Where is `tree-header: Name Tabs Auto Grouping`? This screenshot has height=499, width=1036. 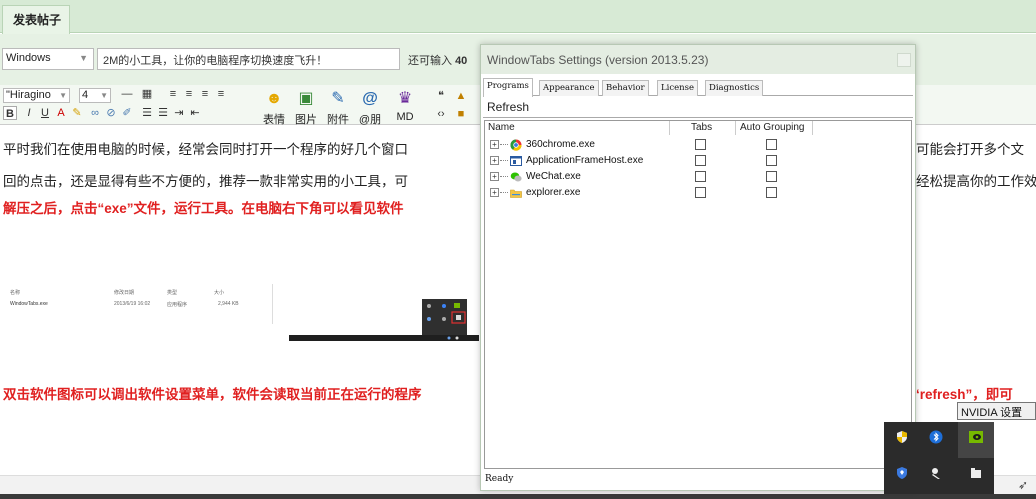
tree-header: Name Tabs Auto Grouping is located at coordinates (698, 128).